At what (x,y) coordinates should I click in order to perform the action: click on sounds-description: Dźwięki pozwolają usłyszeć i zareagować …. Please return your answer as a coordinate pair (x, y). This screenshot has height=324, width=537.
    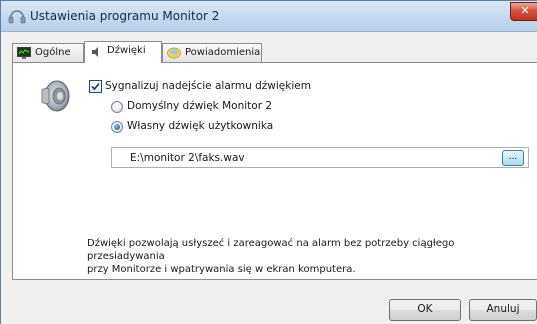
    Looking at the image, I should click on (307, 256).